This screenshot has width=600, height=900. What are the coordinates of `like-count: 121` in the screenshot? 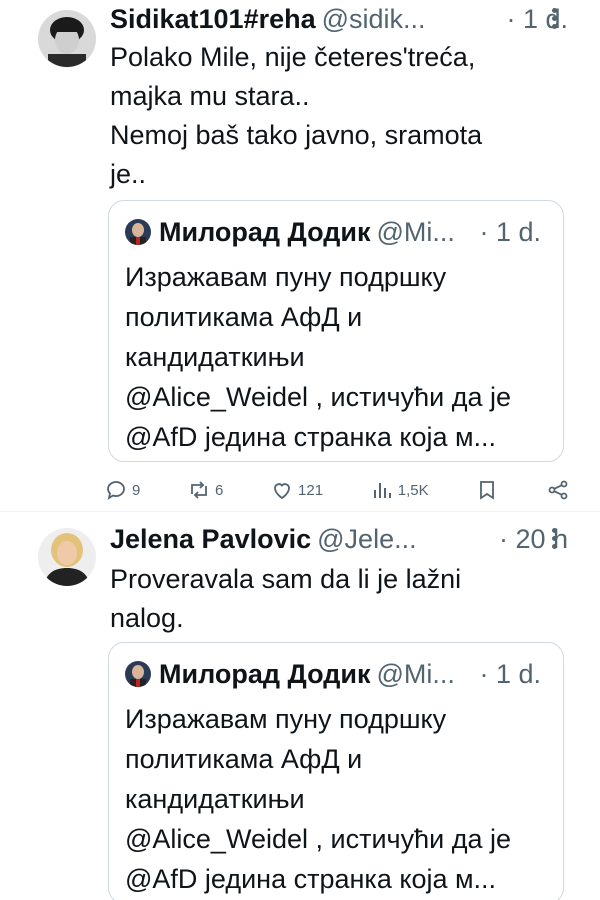 It's located at (311, 490).